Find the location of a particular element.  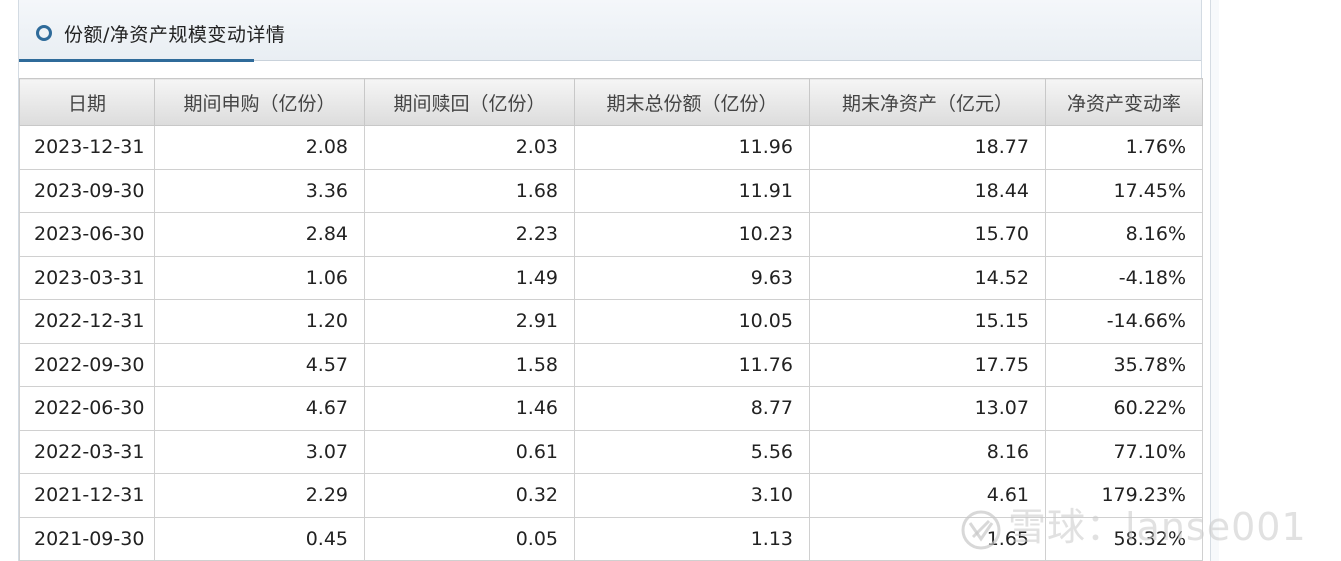

cell-redemption: 2.03 is located at coordinates (469, 147).